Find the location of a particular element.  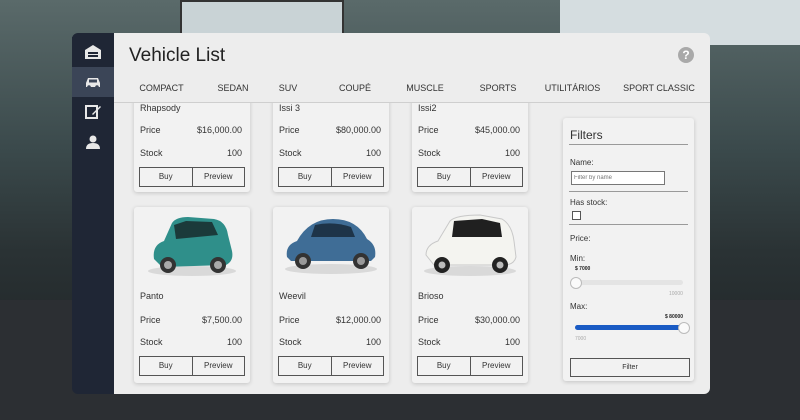

filters-title: Filters is located at coordinates (586, 135).